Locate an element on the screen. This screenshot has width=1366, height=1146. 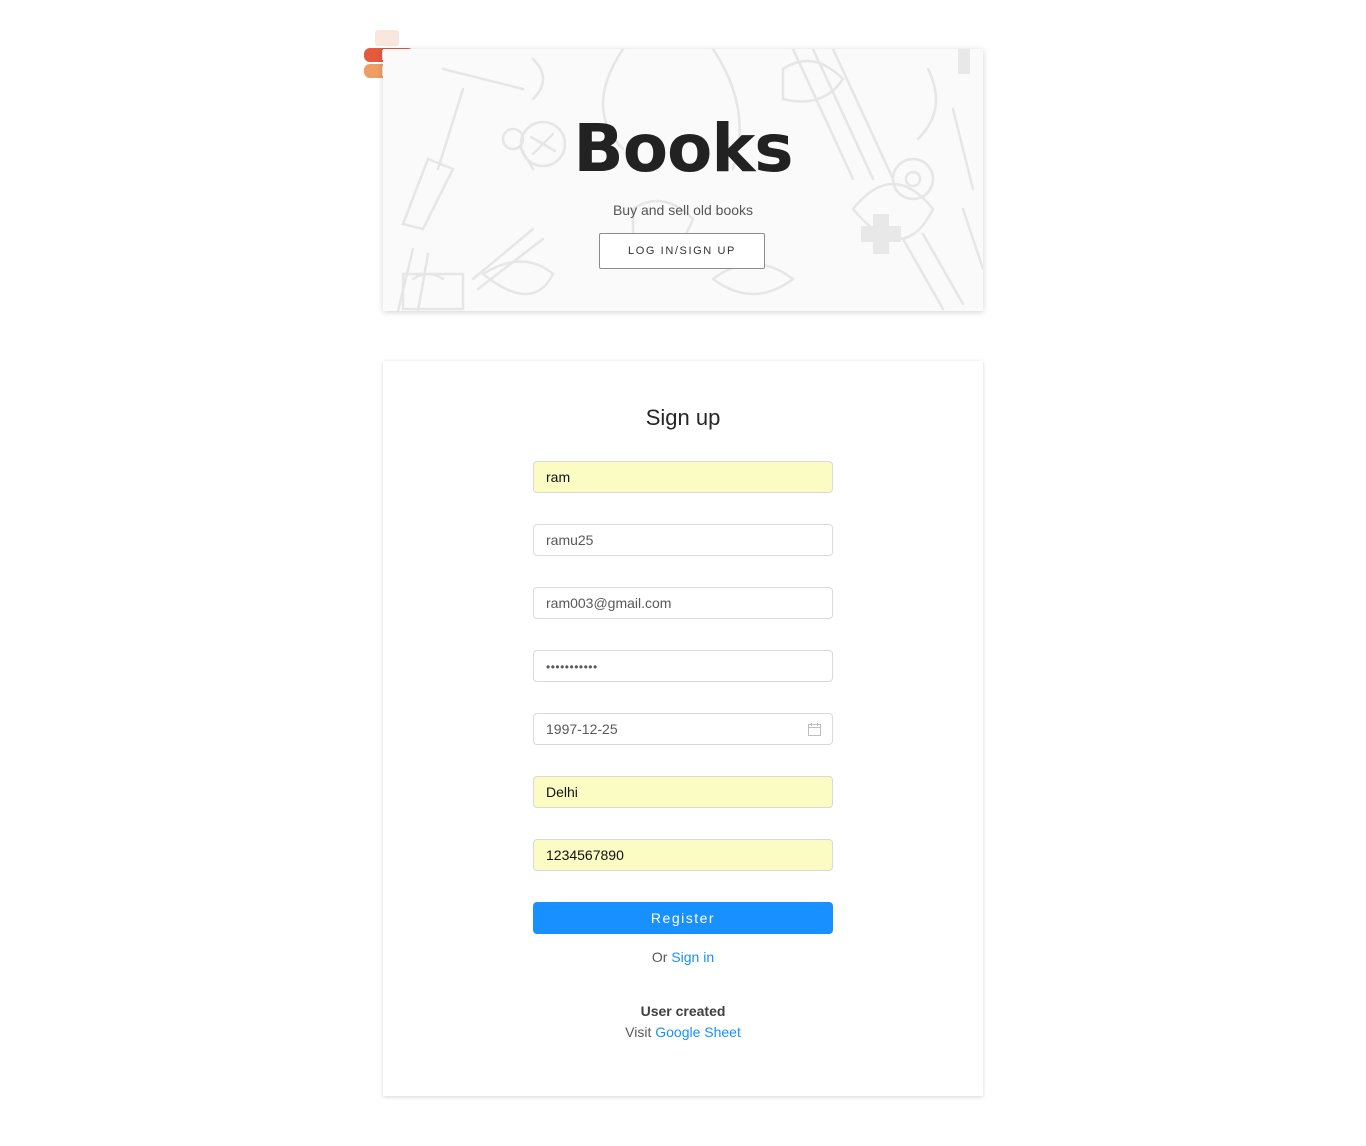
signin-prompt: Or Sign in is located at coordinates (683, 957).